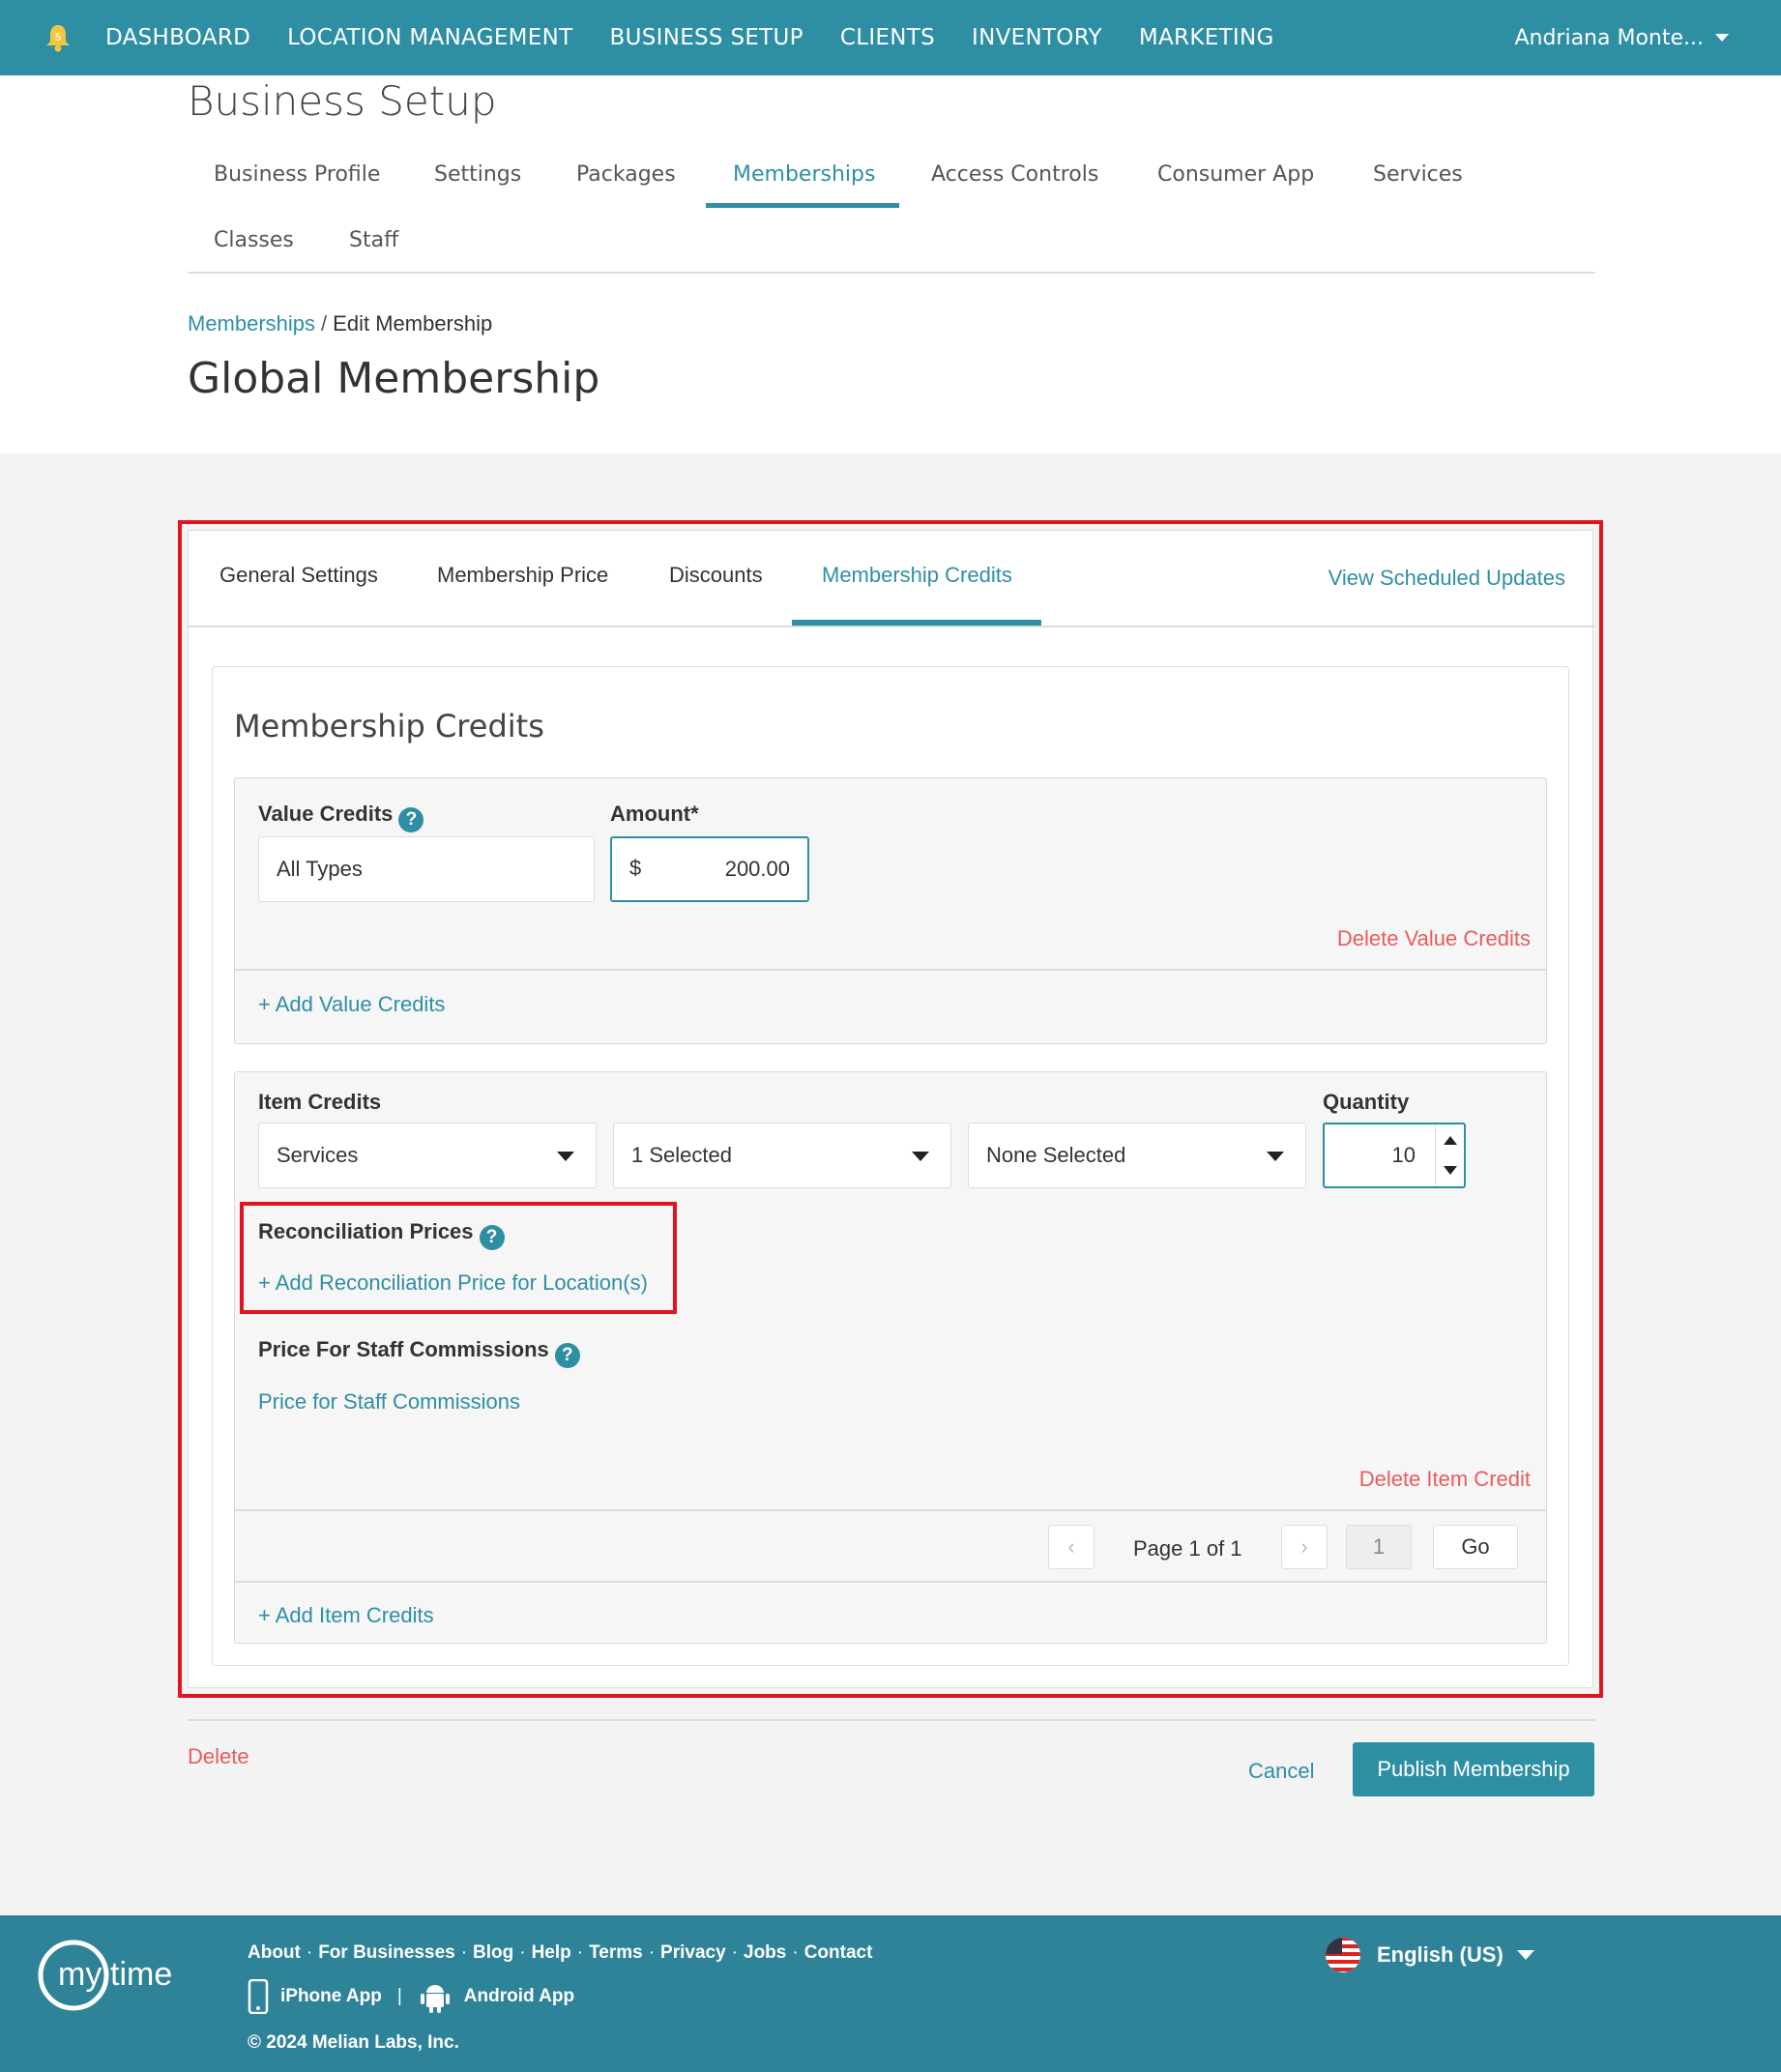 Image resolution: width=1781 pixels, height=2072 pixels. Describe the element at coordinates (838, 1953) in the screenshot. I see `footer-link-contact: Contact` at that location.